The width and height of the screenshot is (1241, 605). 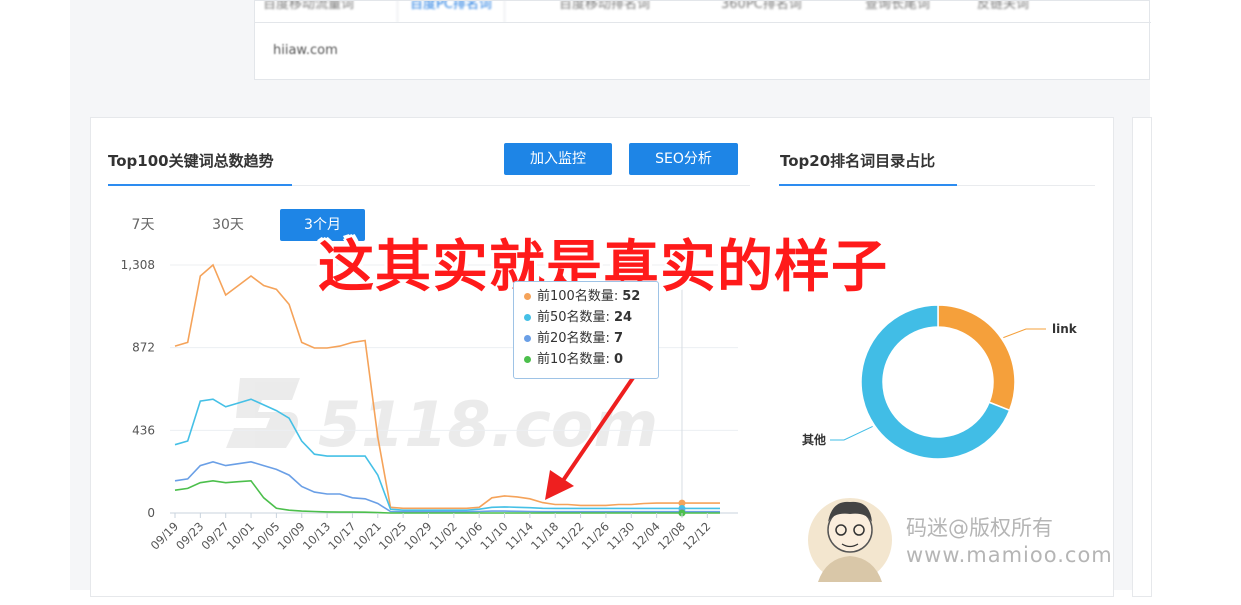 What do you see at coordinates (850, 540) in the screenshot?
I see `avatar` at bounding box center [850, 540].